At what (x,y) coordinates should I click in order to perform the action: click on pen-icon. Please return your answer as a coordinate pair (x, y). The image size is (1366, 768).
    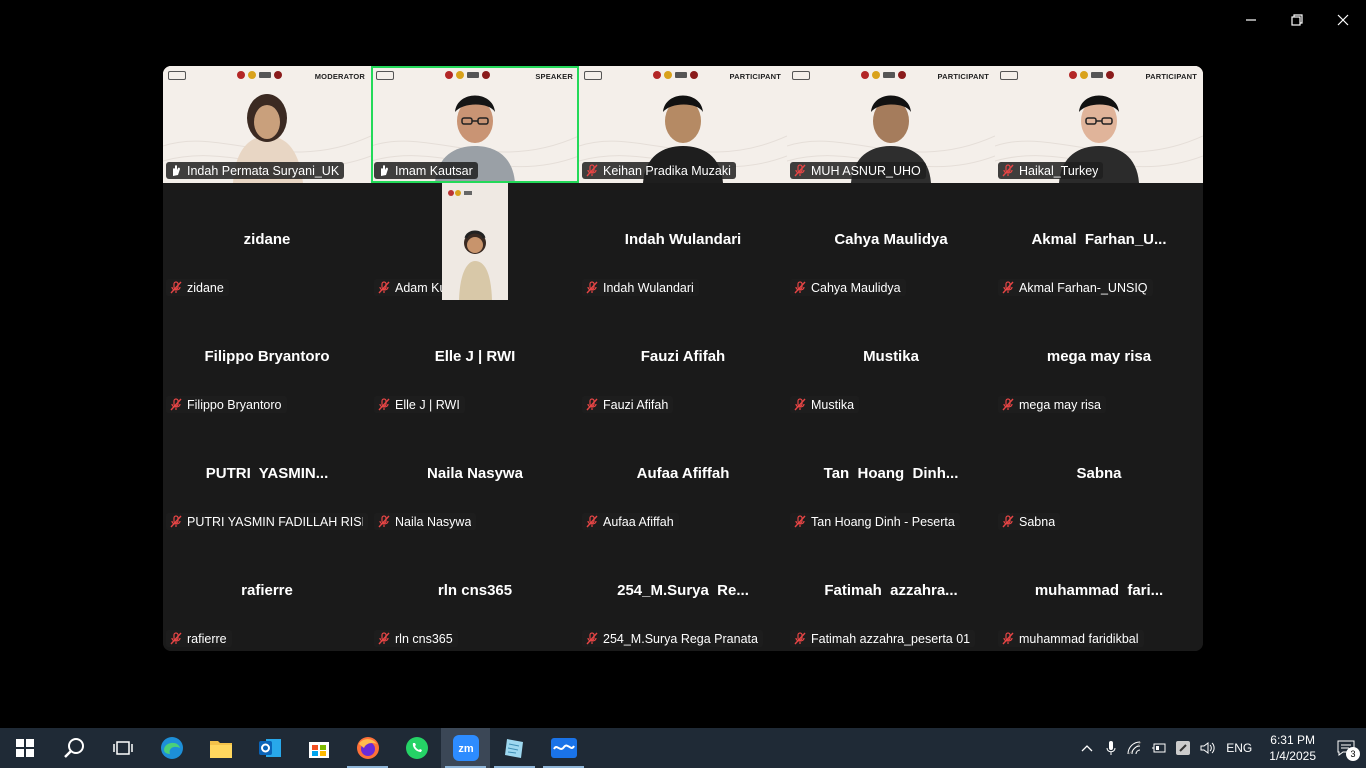
    Looking at the image, I should click on (1183, 748).